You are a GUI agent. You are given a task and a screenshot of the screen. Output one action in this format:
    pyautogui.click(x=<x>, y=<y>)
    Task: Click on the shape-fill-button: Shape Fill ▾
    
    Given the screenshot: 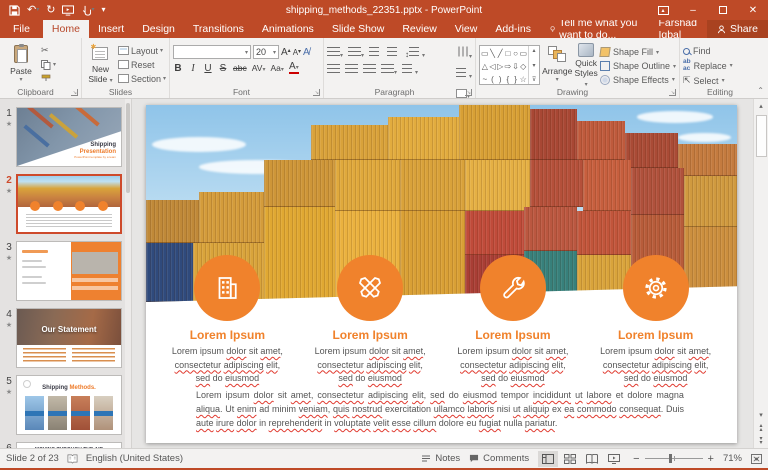 What is the action you would take?
    pyautogui.click(x=637, y=52)
    